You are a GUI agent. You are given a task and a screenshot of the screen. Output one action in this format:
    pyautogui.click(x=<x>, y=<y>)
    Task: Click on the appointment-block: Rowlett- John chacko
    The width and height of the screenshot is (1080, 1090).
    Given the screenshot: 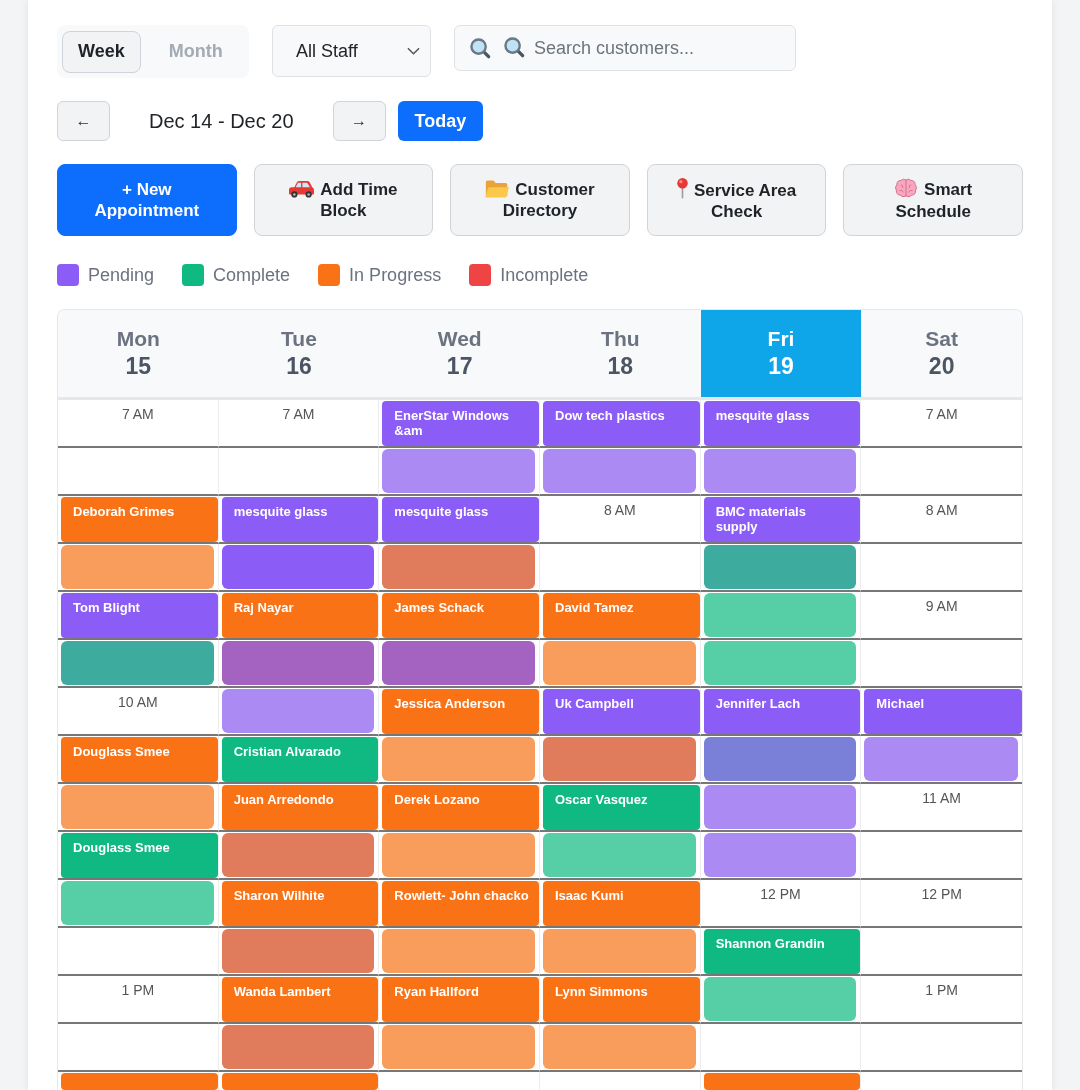 What is the action you would take?
    pyautogui.click(x=460, y=903)
    